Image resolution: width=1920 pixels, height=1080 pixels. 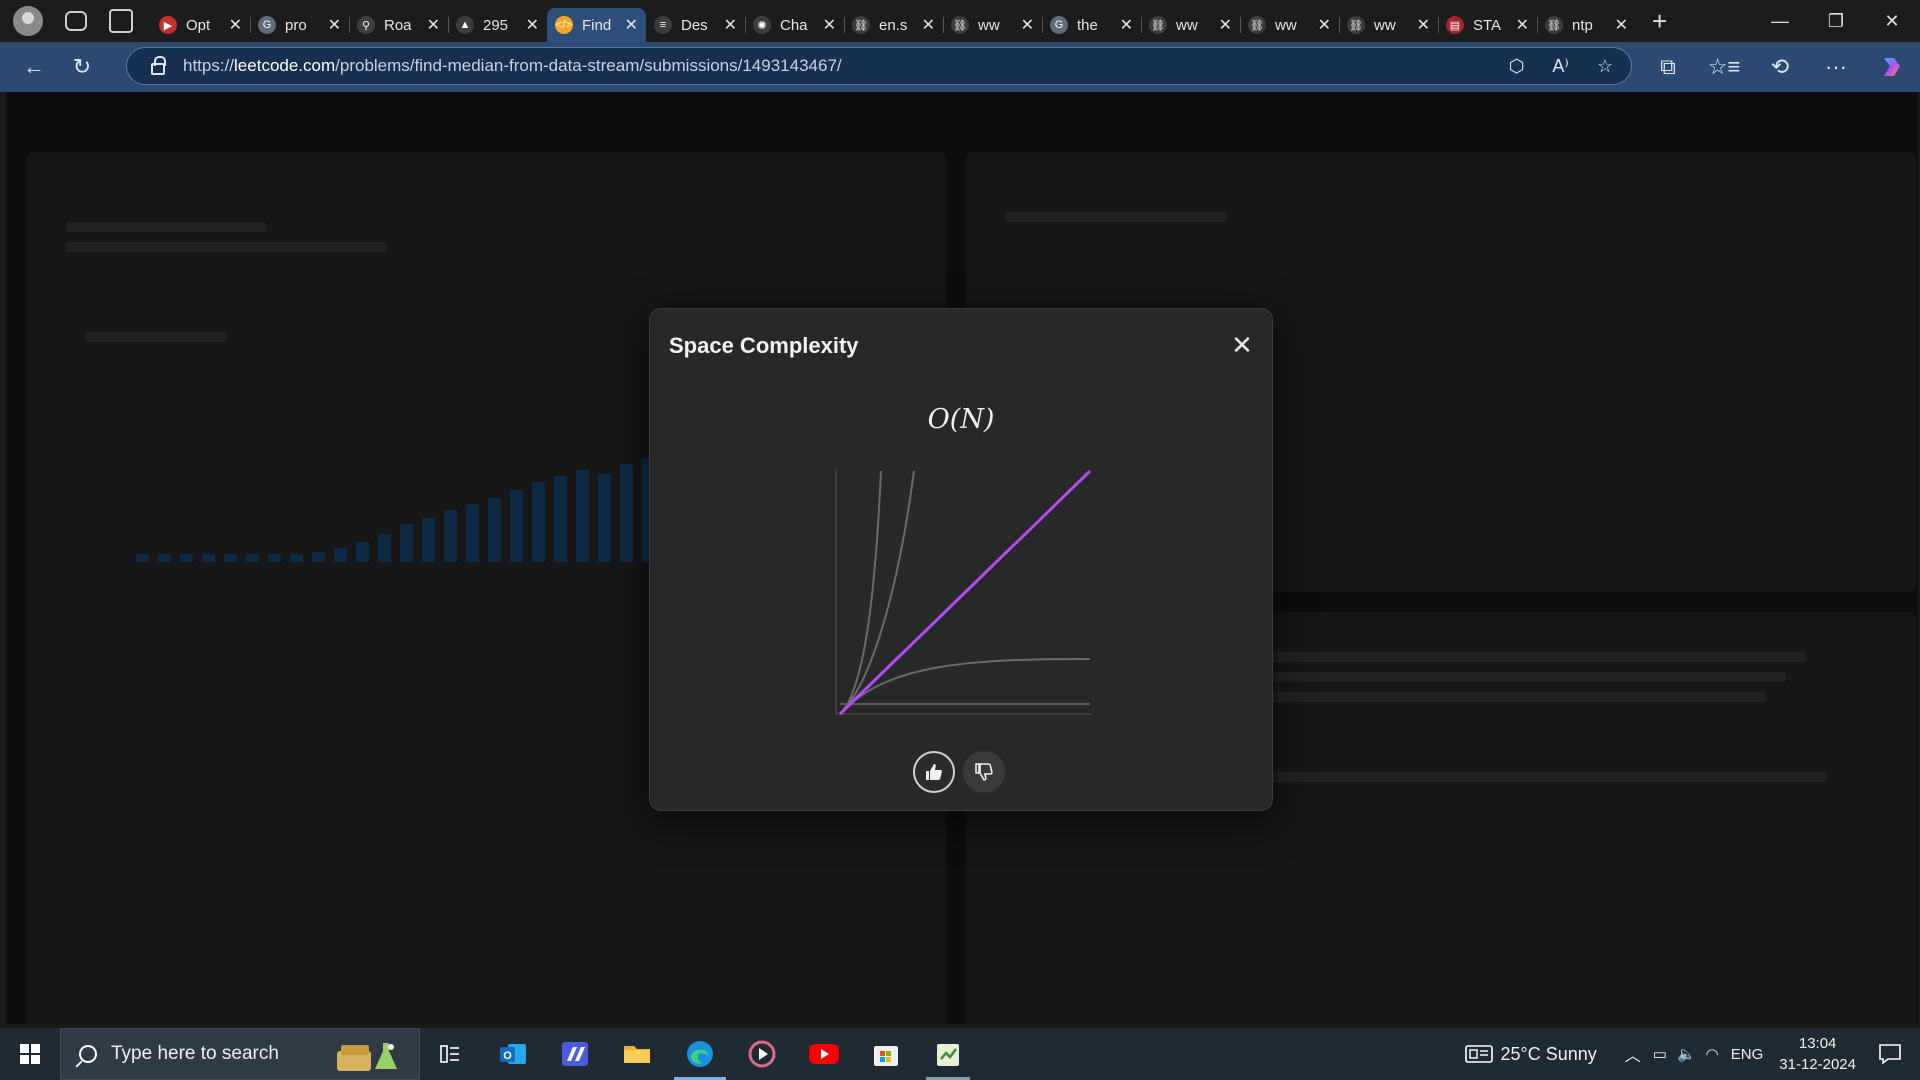 I want to click on system-tray: 25°C Sunny ︿ ▭ 🔈 ◠ ENG 13:04 31-12-2024, so click(x=1692, y=1054).